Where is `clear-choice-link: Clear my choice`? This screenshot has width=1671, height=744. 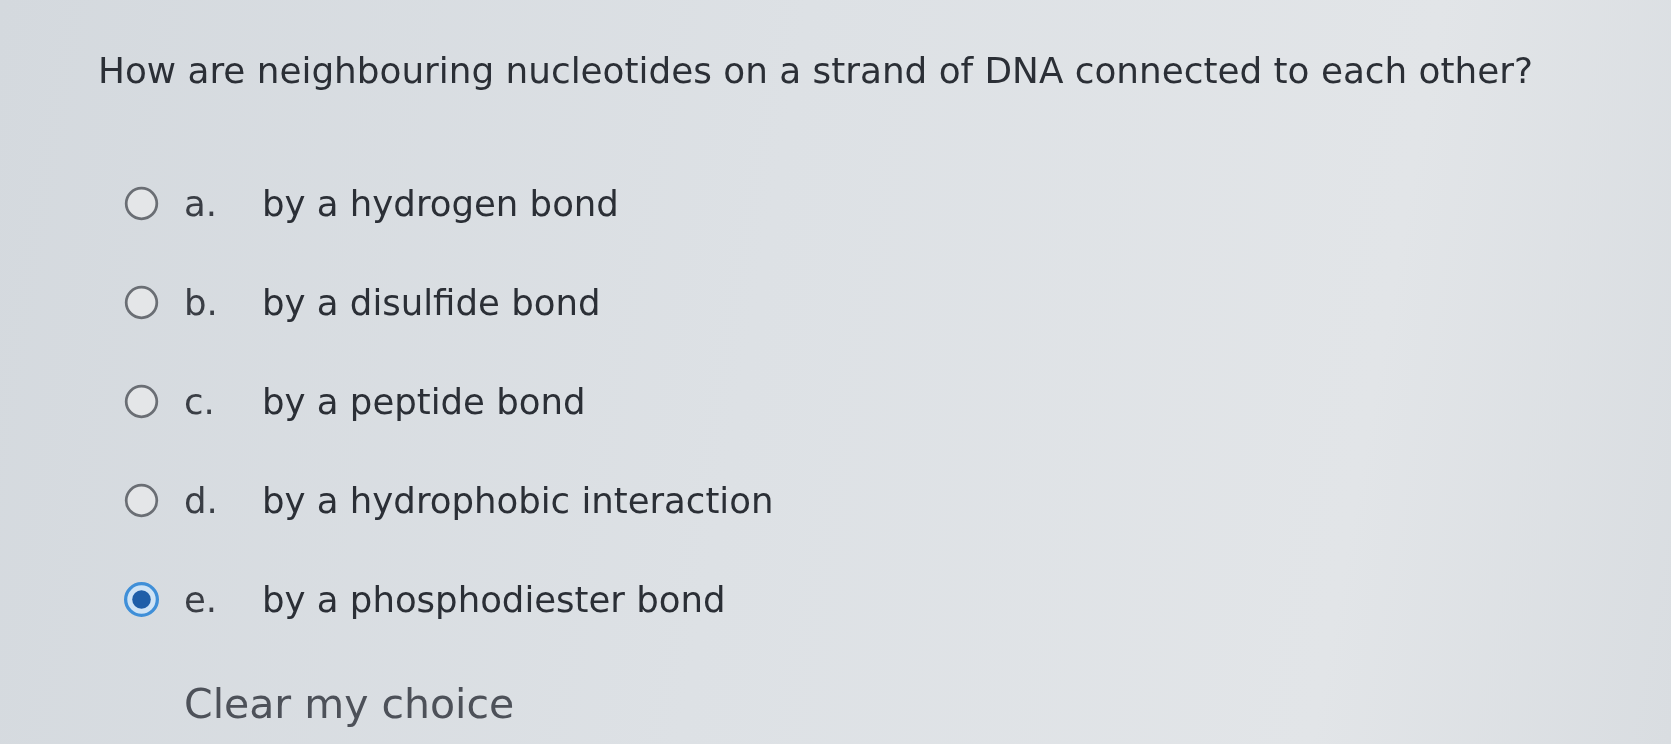 clear-choice-link: Clear my choice is located at coordinates (349, 704).